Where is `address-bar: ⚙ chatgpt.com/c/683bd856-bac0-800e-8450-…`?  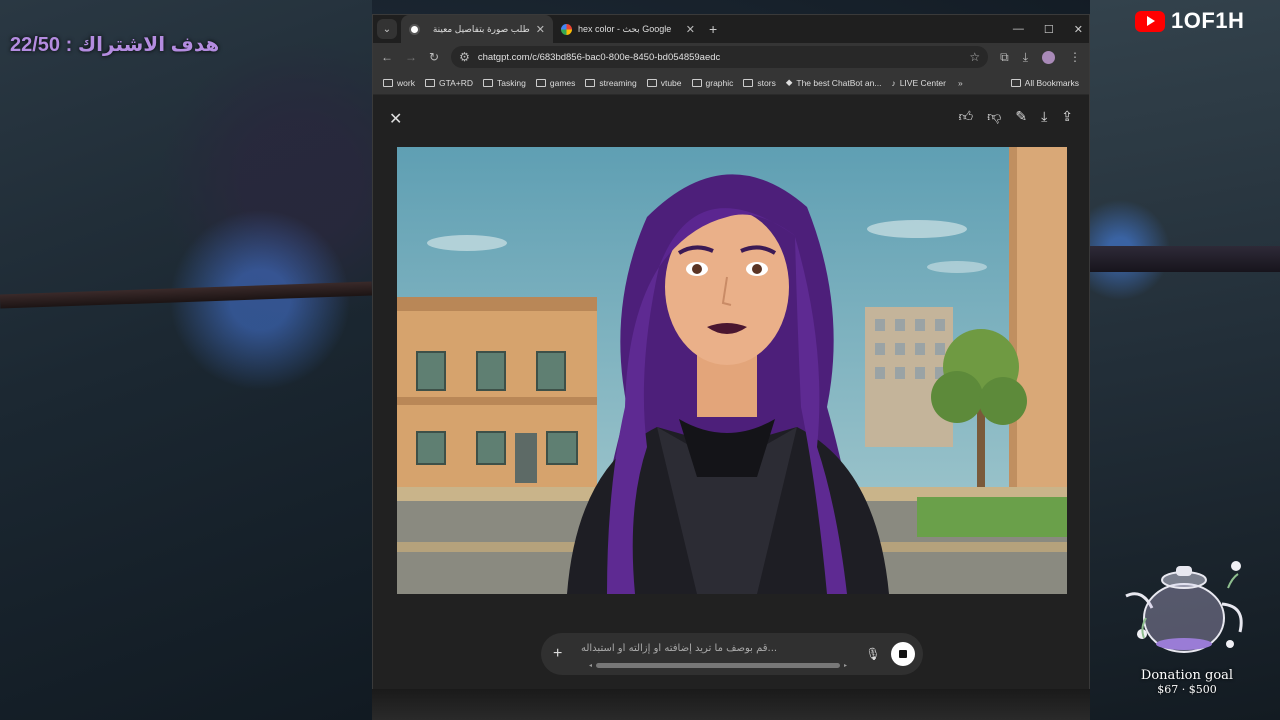
address-bar: ⚙ chatgpt.com/c/683bd856-bac0-800e-8450-… is located at coordinates (720, 57).